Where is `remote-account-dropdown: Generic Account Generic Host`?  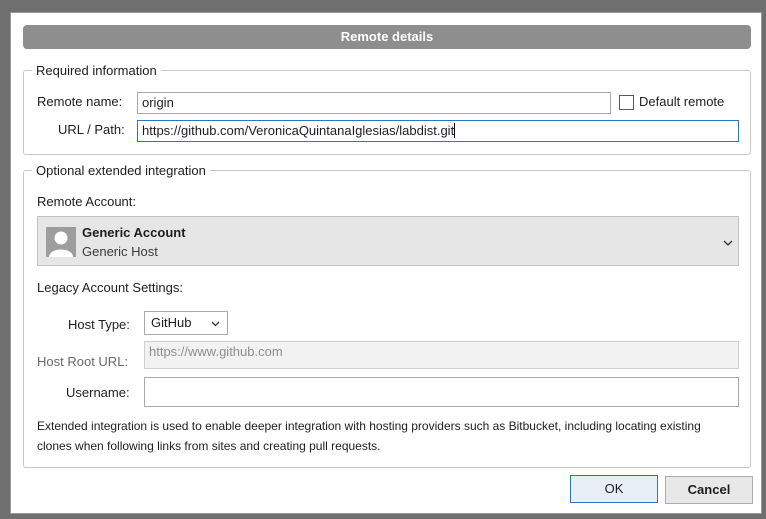
remote-account-dropdown: Generic Account Generic Host is located at coordinates (388, 241).